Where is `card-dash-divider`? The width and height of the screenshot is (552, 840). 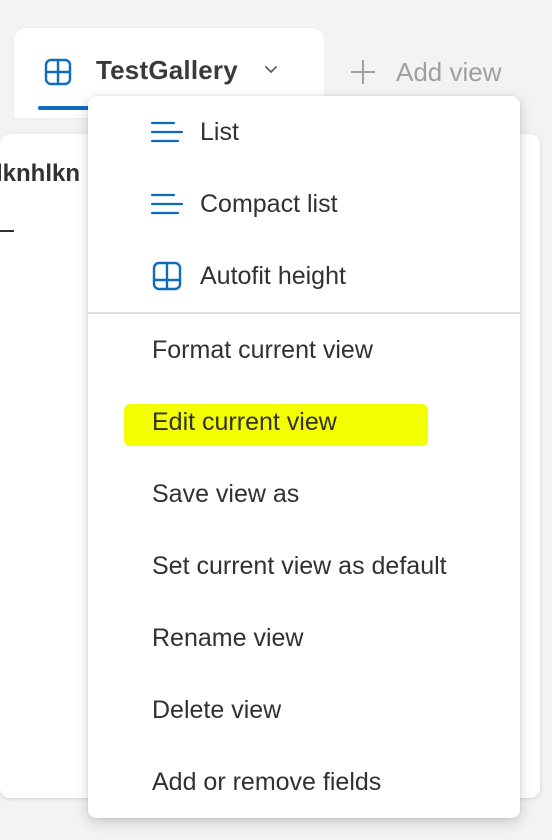 card-dash-divider is located at coordinates (7, 231).